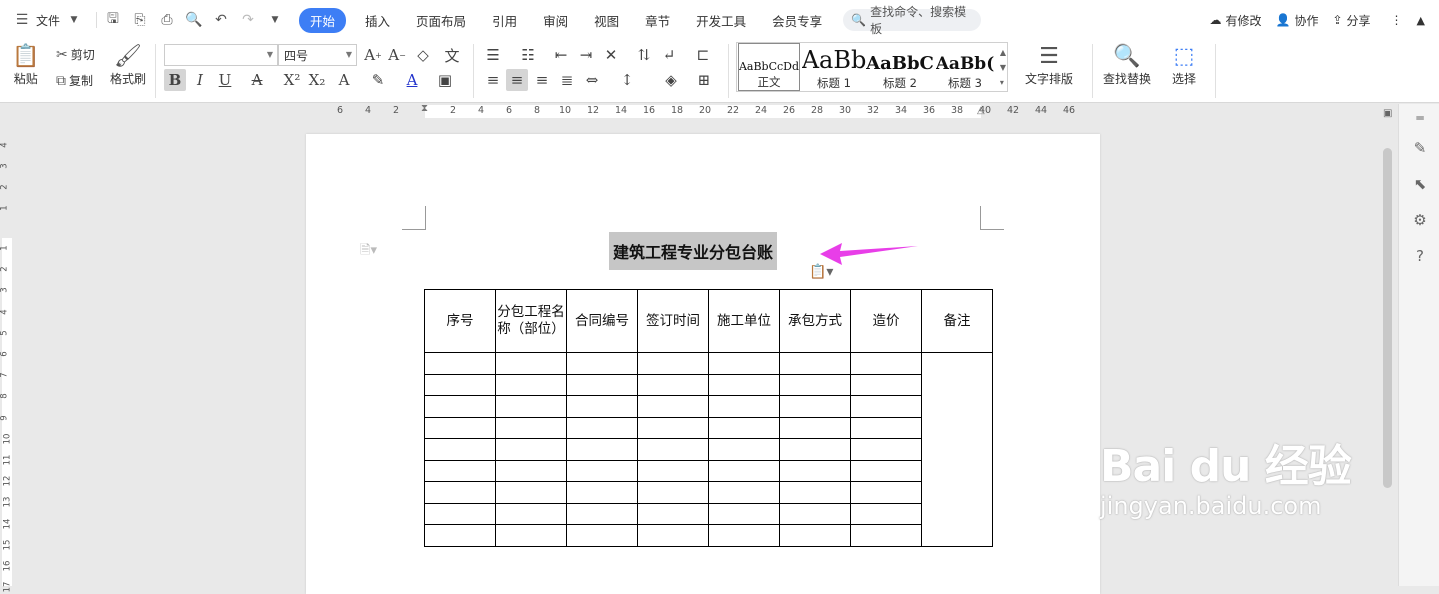 This screenshot has width=1439, height=594. Describe the element at coordinates (912, 20) in the screenshot. I see `command-search: 🔍 查找命令、搜索模板` at that location.